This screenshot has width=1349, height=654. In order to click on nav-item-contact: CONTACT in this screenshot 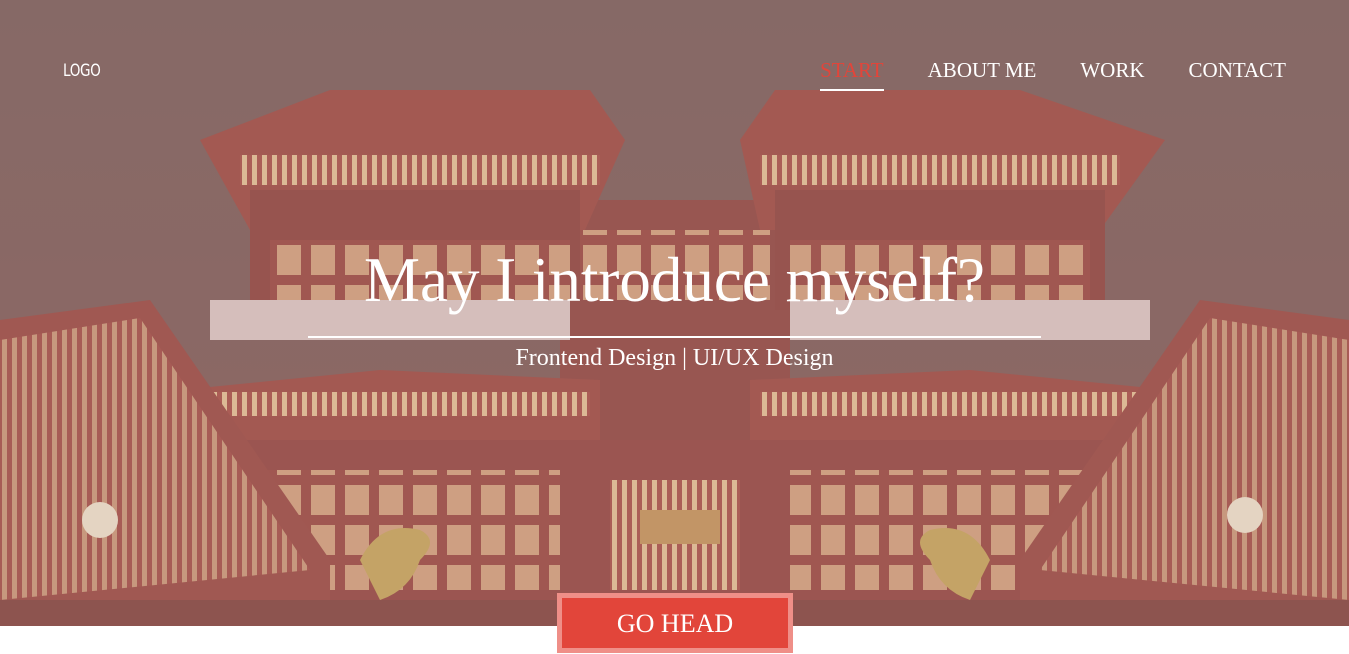, I will do `click(1237, 74)`.